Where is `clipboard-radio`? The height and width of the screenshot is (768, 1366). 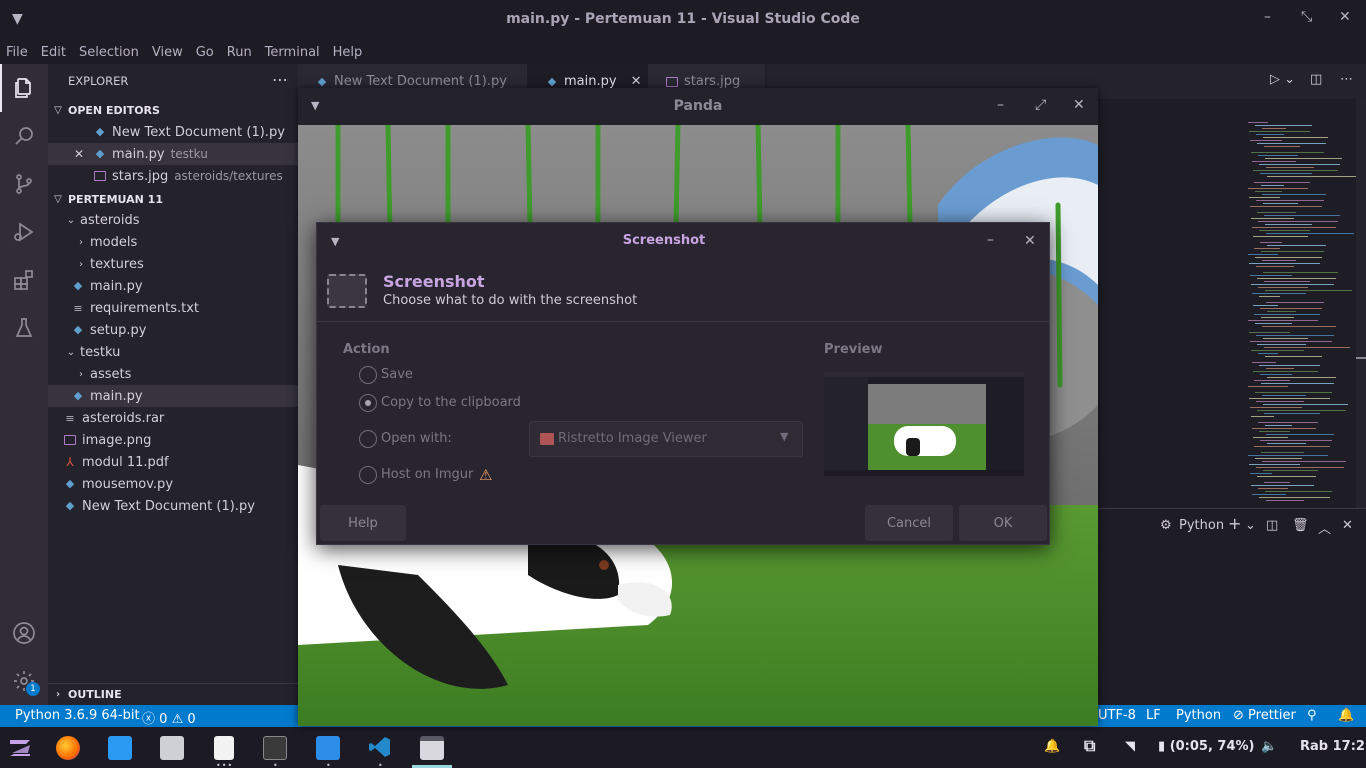 clipboard-radio is located at coordinates (368, 403).